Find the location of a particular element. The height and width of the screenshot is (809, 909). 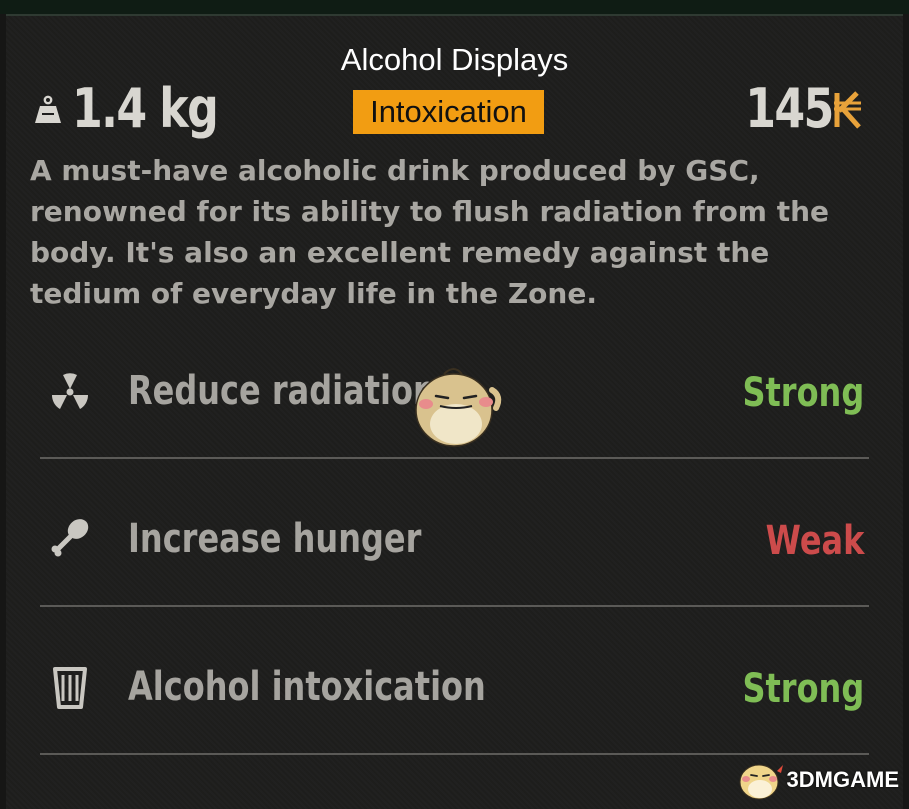

weight-icon is located at coordinates (48, 109).